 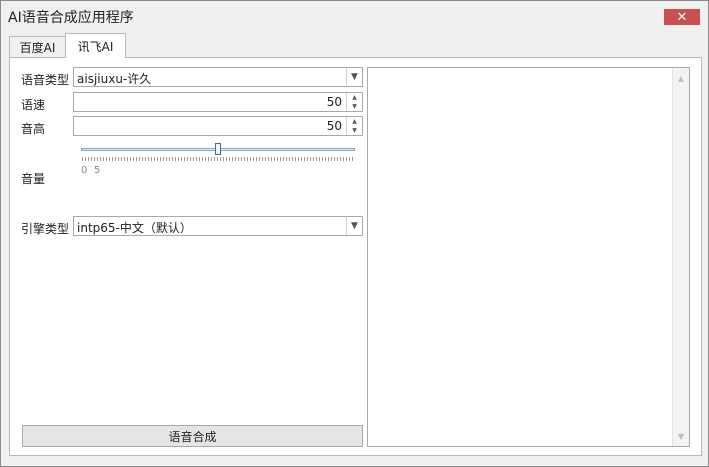 I want to click on voice-type-select: aisjiuxu-许久 ▼, so click(x=218, y=77).